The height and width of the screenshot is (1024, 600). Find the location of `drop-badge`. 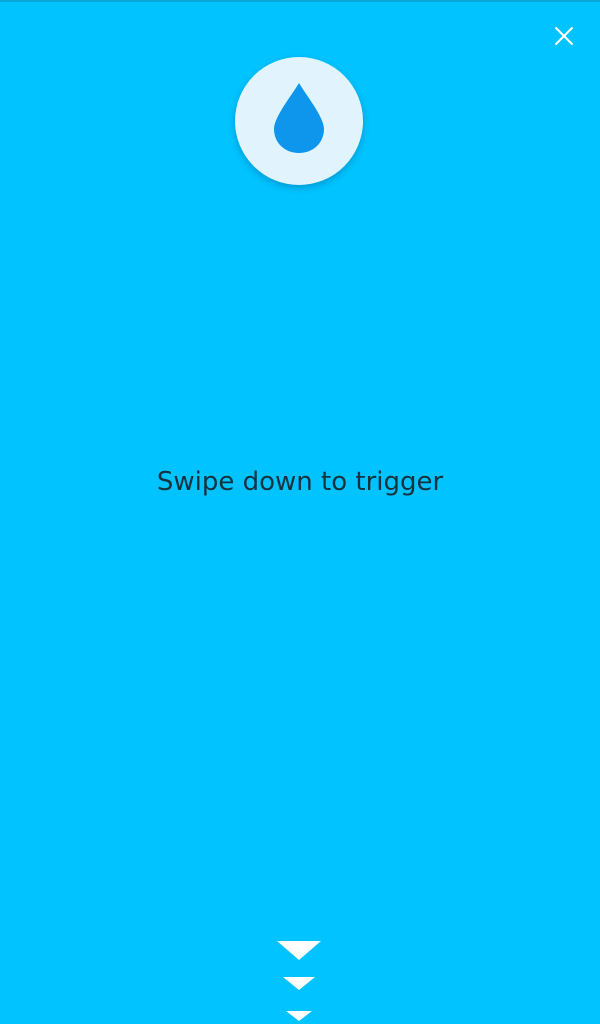

drop-badge is located at coordinates (299, 121).